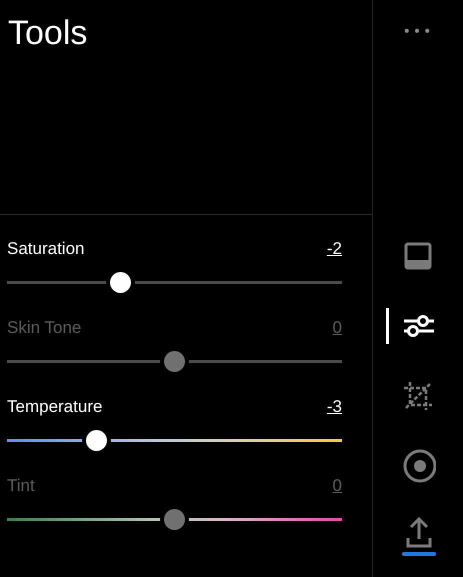  Describe the element at coordinates (334, 249) in the screenshot. I see `slider-value: -2` at that location.